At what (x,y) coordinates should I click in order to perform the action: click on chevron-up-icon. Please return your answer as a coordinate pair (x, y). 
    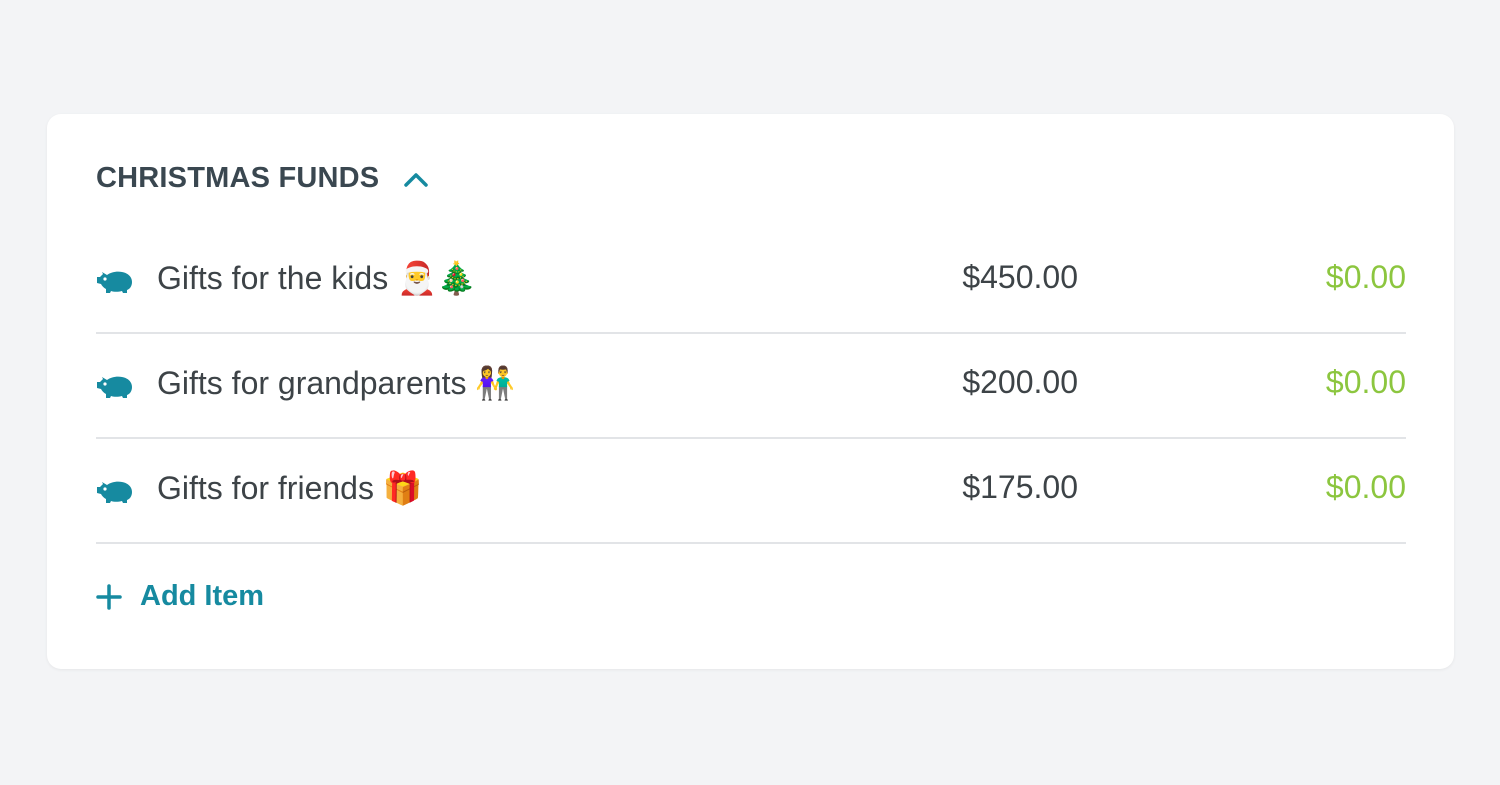
    Looking at the image, I should click on (416, 179).